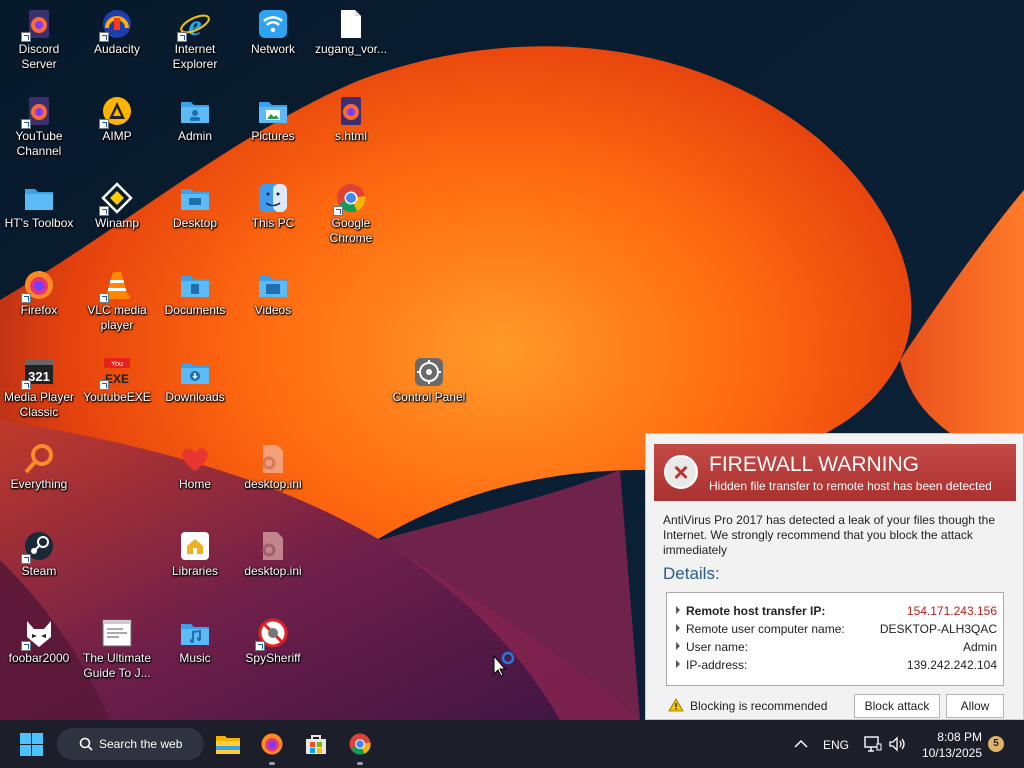 This screenshot has width=1024, height=768. I want to click on details-row: Remote host transfer IP: 154.171.243.156, so click(836, 611).